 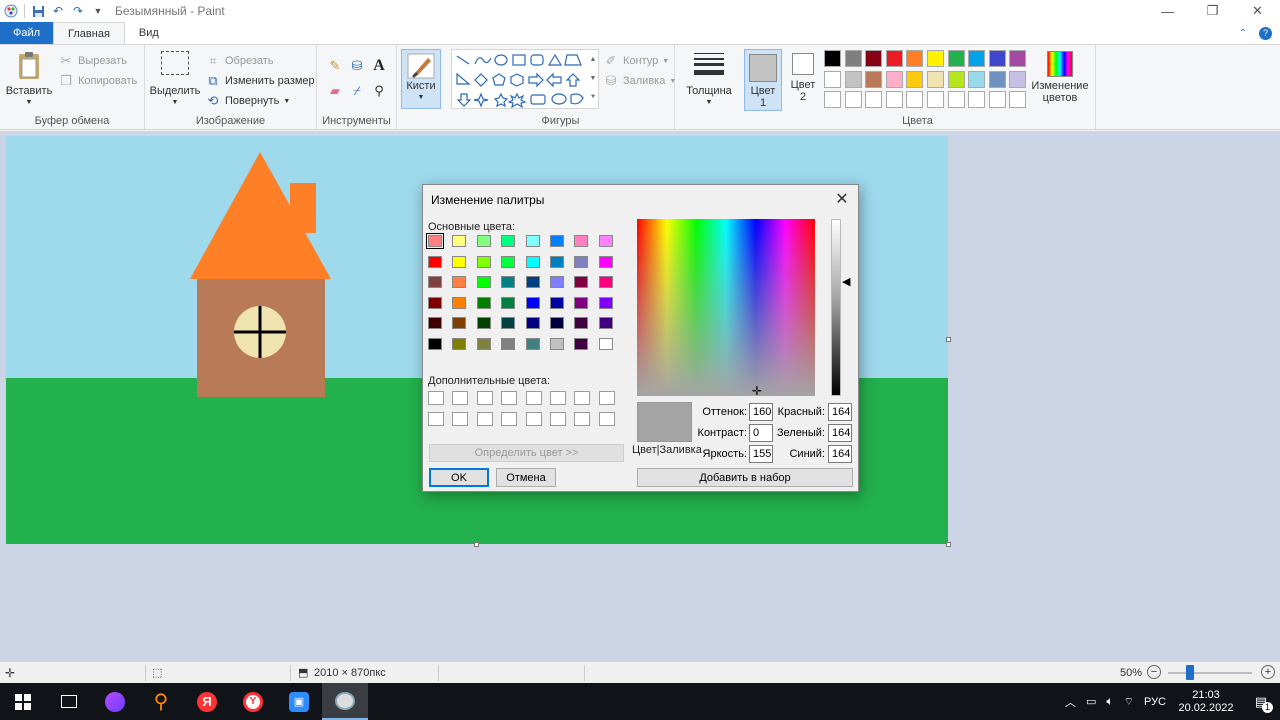 What do you see at coordinates (379, 65) in the screenshot?
I see `text-icon: A` at bounding box center [379, 65].